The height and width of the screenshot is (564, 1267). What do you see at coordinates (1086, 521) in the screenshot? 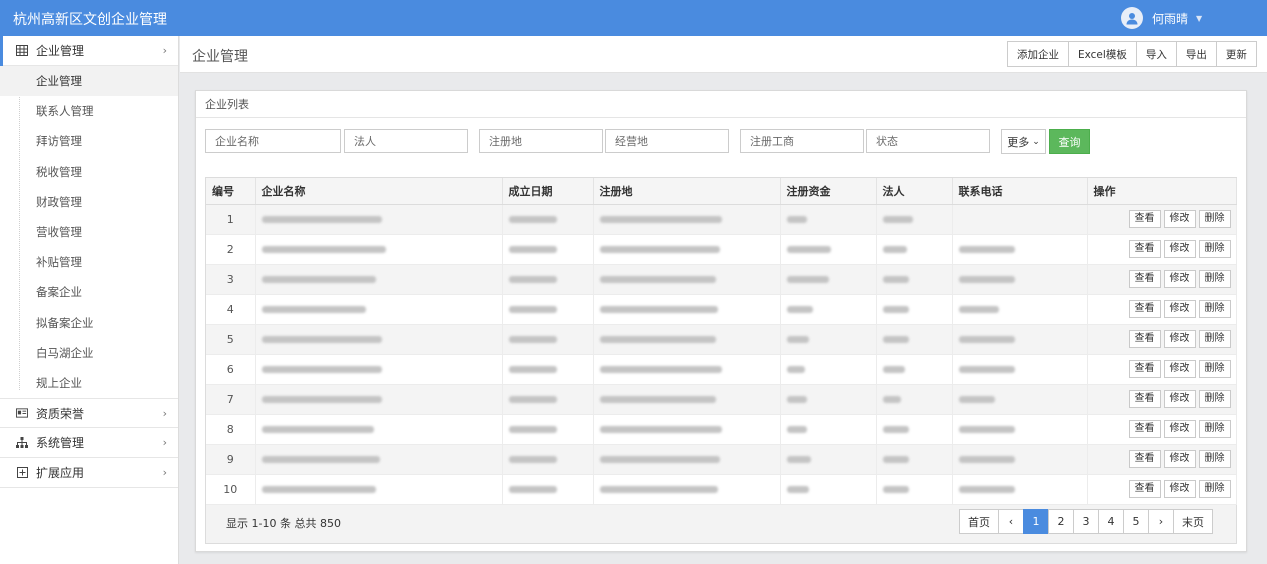
I see `page-button-3: 3` at bounding box center [1086, 521].